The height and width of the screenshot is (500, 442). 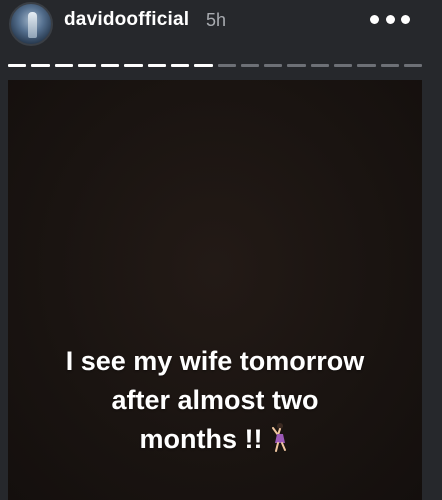 What do you see at coordinates (215, 66) in the screenshot?
I see `story-progress-bar` at bounding box center [215, 66].